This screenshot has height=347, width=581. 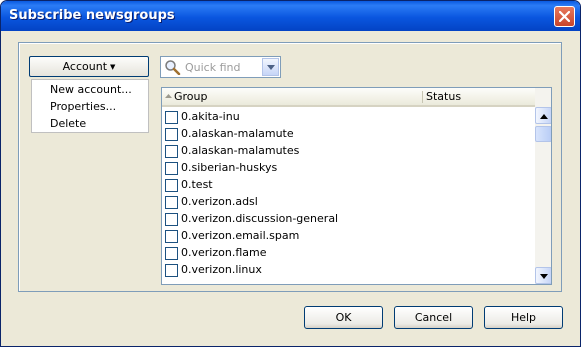 I want to click on list-item: 0.verizon.flame, so click(x=348, y=253).